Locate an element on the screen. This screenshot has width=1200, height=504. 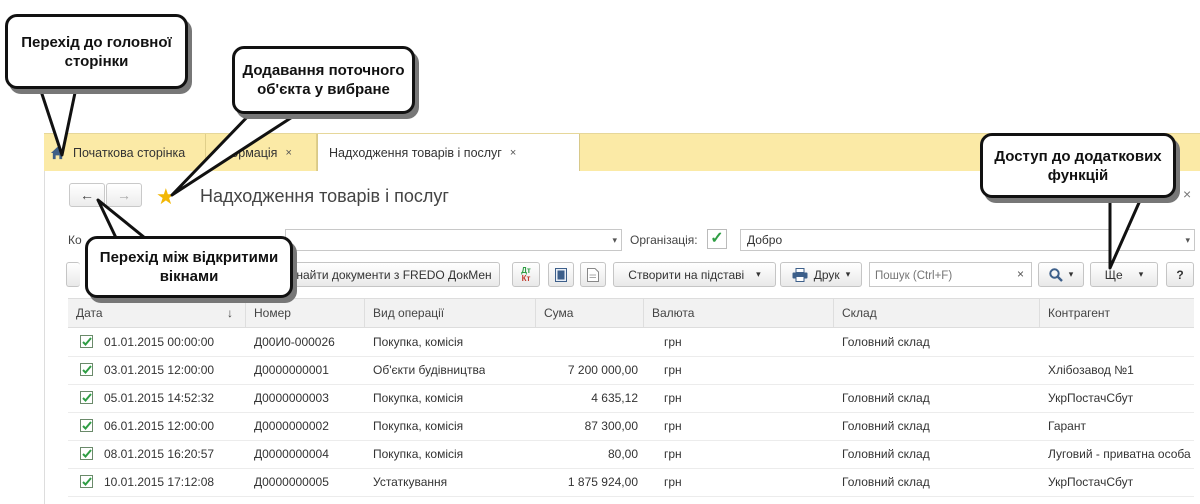
callout-more: Доступ до додаткових функцій is located at coordinates (1078, 165).